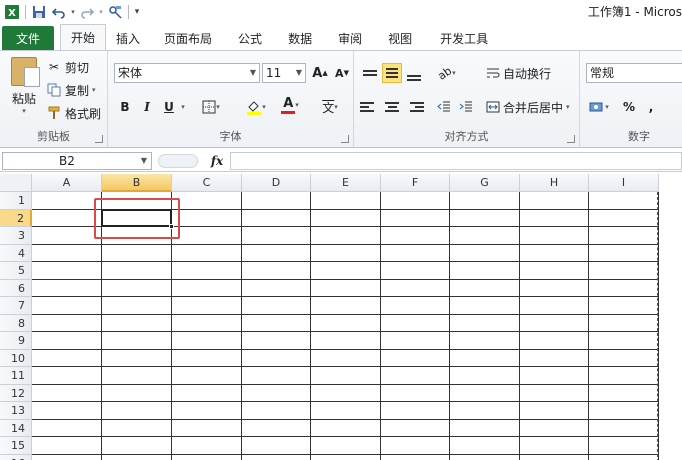 This screenshot has width=682, height=460. What do you see at coordinates (370, 73) in the screenshot?
I see `align-top-button` at bounding box center [370, 73].